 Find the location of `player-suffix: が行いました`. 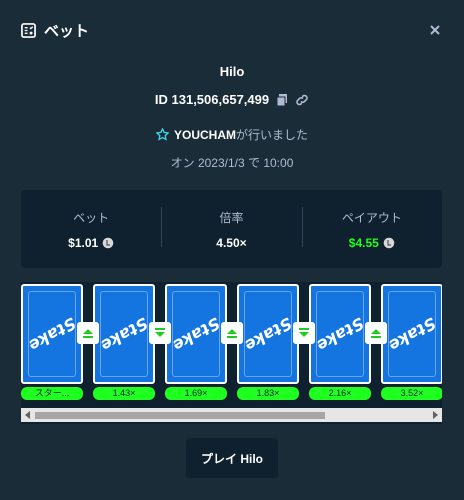

player-suffix: が行いました is located at coordinates (271, 135).